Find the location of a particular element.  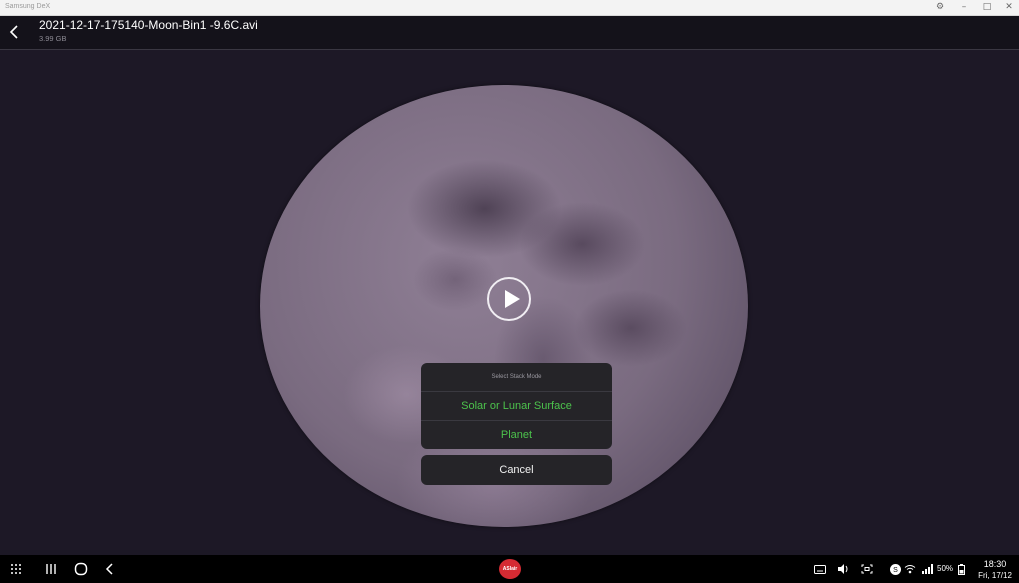

svg-text: S is located at coordinates (895, 570).